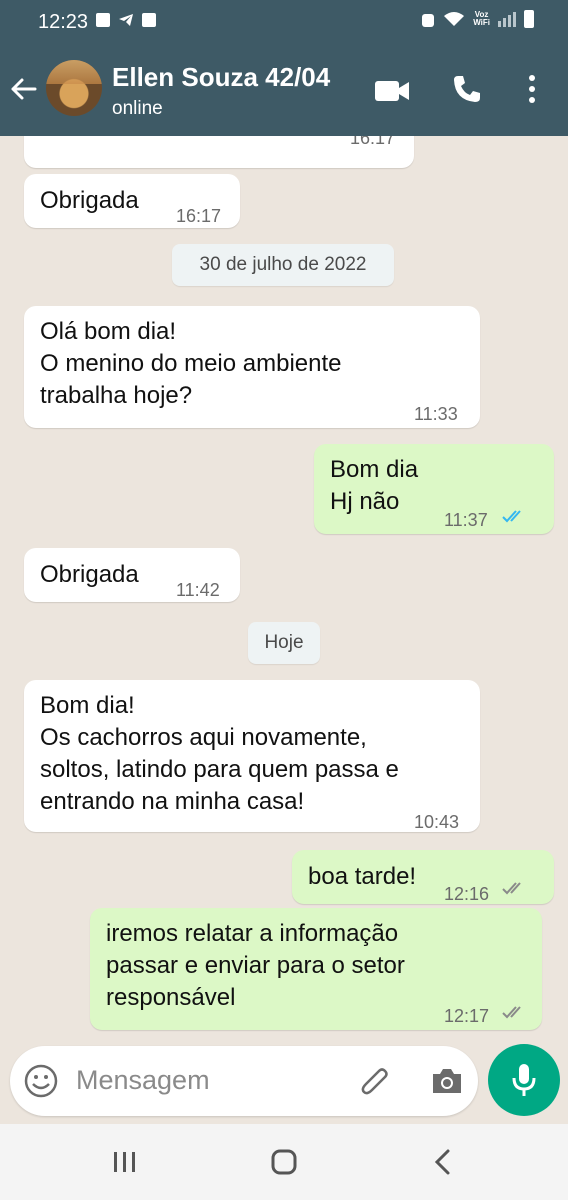 Image resolution: width=568 pixels, height=1200 pixels. Describe the element at coordinates (63, 22) in the screenshot. I see `status-time: 12:23` at that location.